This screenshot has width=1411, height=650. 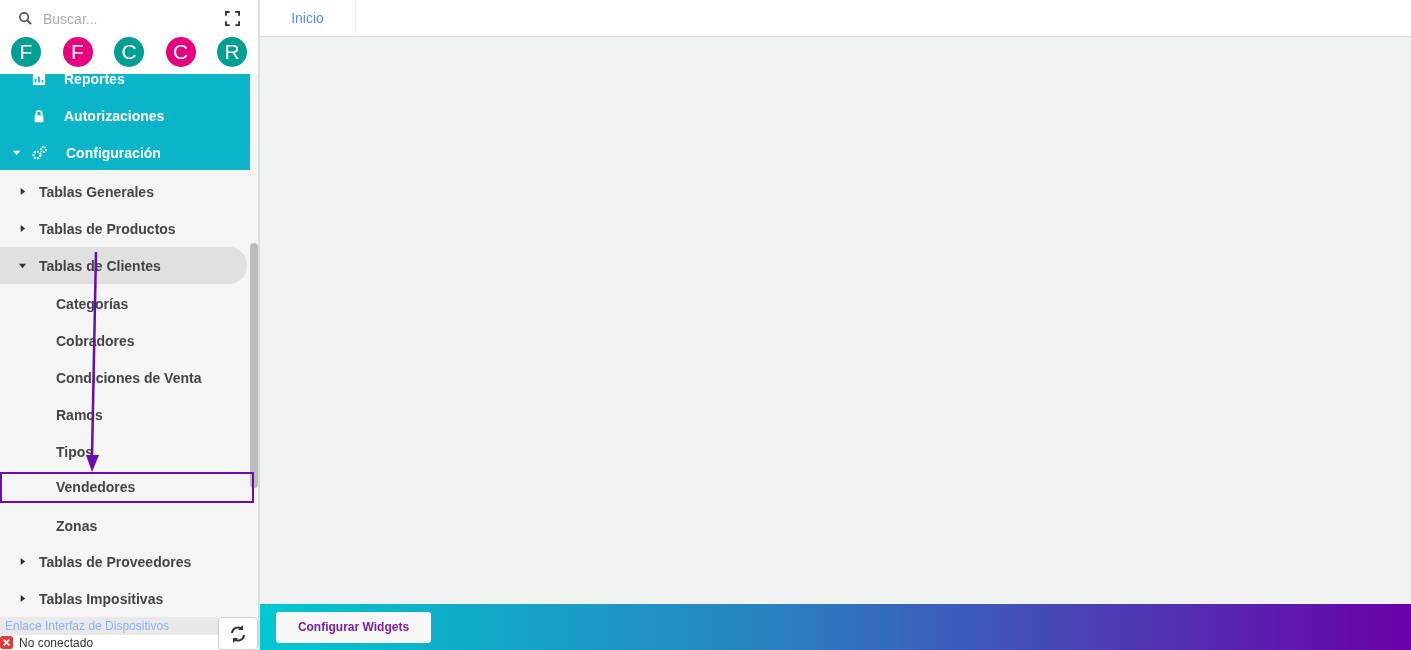 I want to click on tree-item: Tablas Impositivas, so click(x=123, y=598).